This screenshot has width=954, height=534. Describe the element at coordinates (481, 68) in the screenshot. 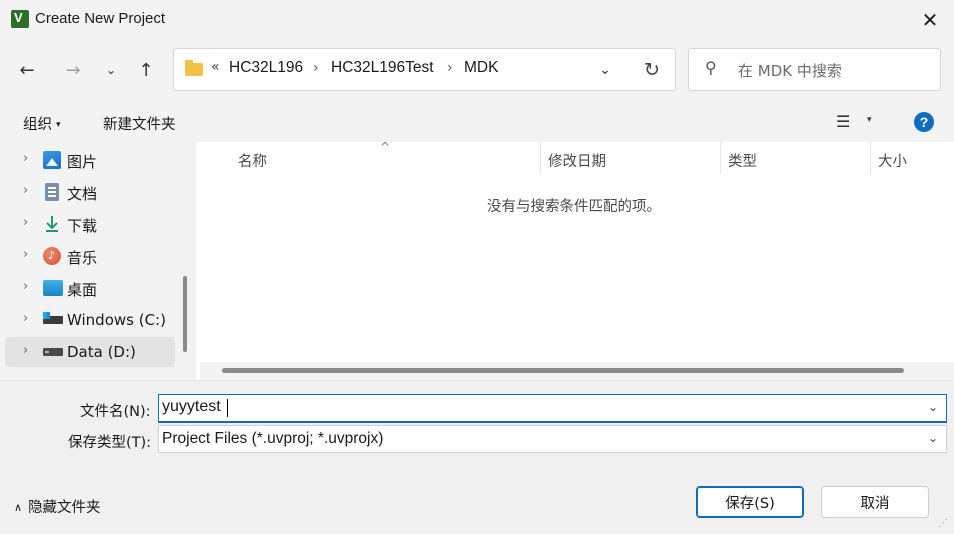

I see `breadcrumb-mdk: MDK` at that location.